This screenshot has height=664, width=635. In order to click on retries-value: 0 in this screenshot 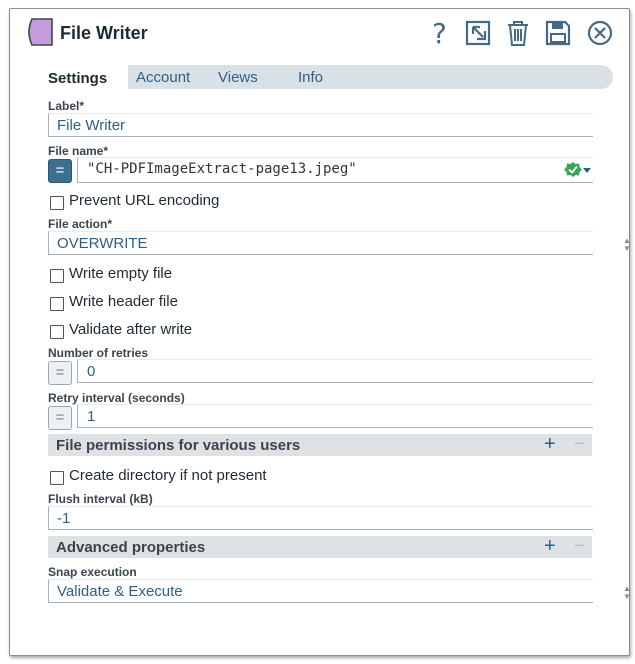, I will do `click(91, 371)`.